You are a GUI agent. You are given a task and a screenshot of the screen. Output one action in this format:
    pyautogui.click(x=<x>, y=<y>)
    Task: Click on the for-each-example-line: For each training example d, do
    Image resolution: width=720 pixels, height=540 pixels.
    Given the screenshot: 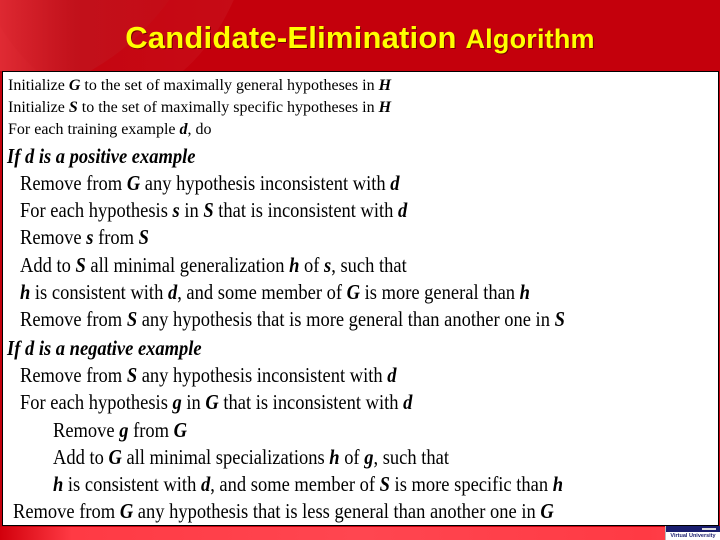 What is the action you would take?
    pyautogui.click(x=110, y=129)
    